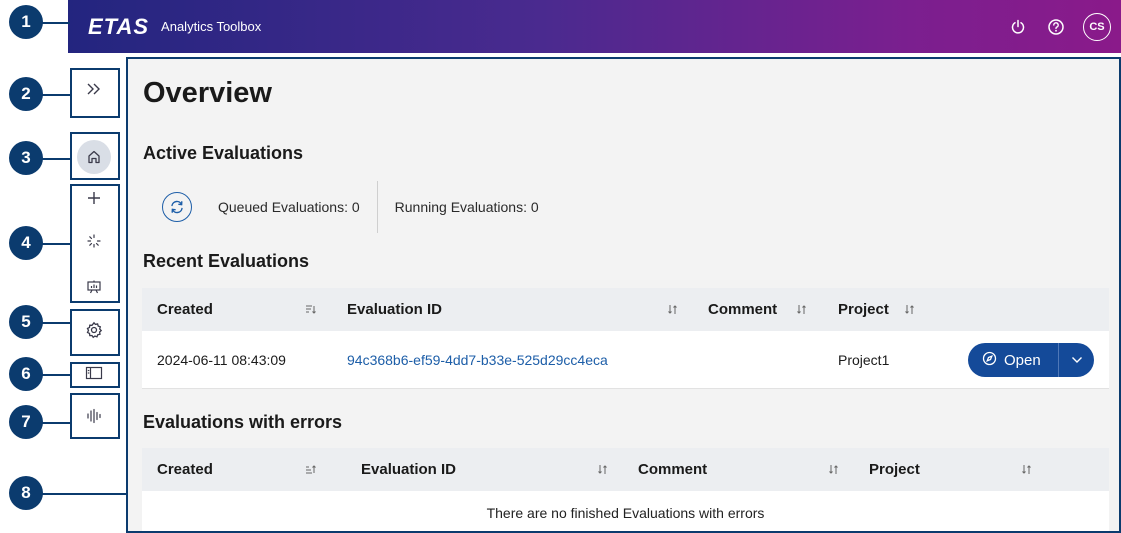 The image size is (1121, 533). I want to click on callout-8: 8, so click(26, 493).